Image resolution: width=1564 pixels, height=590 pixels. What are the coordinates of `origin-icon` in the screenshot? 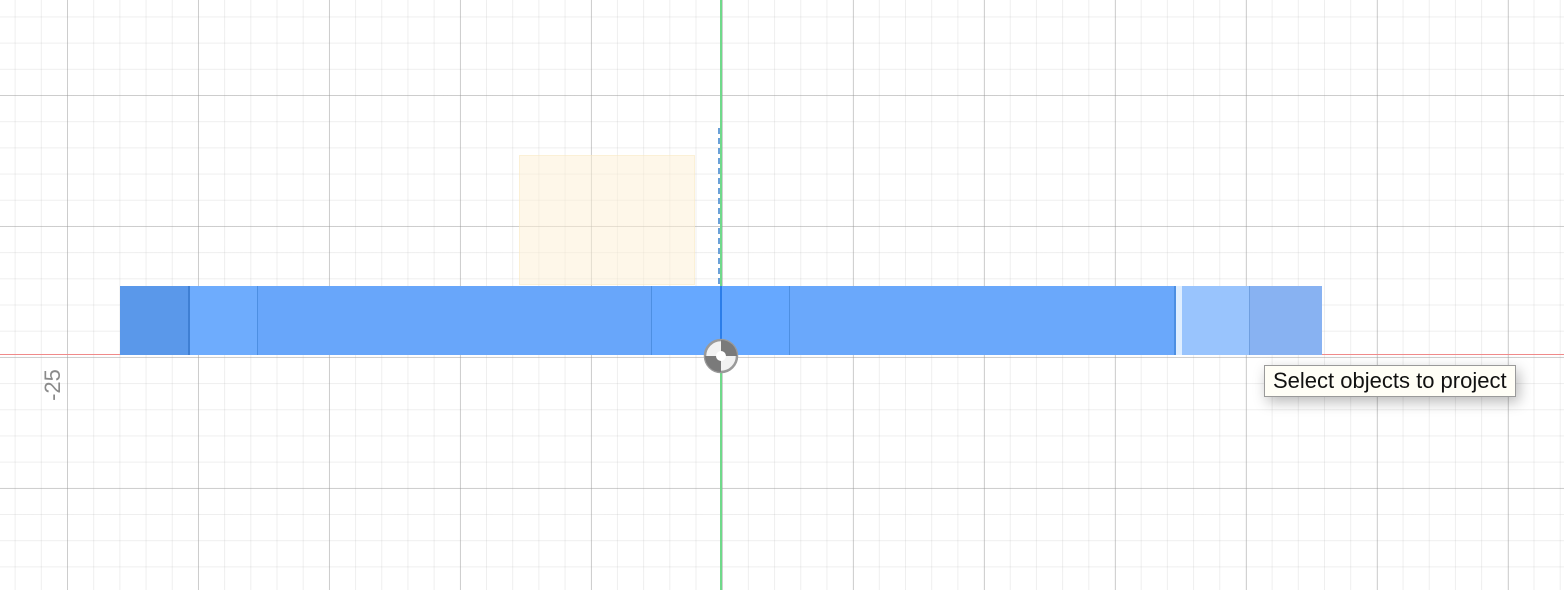 It's located at (721, 356).